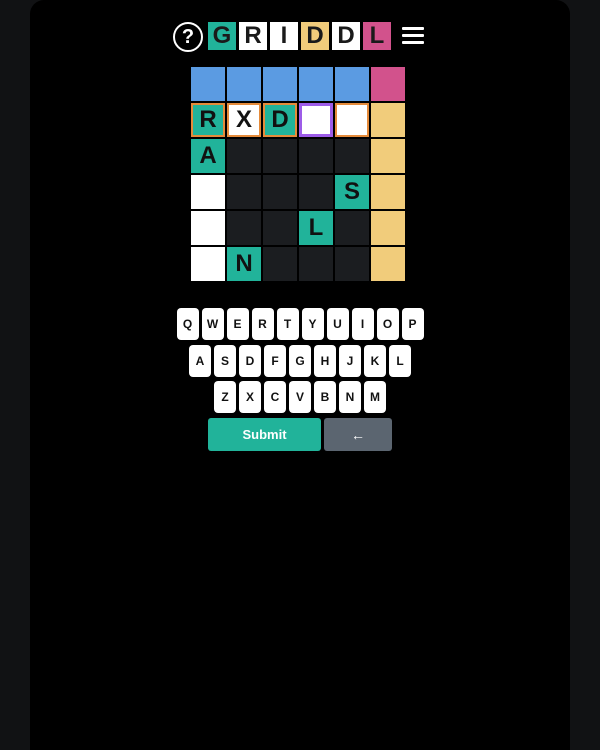  Describe the element at coordinates (300, 324) in the screenshot. I see `keyboard-row: QWERTYUIOP` at that location.